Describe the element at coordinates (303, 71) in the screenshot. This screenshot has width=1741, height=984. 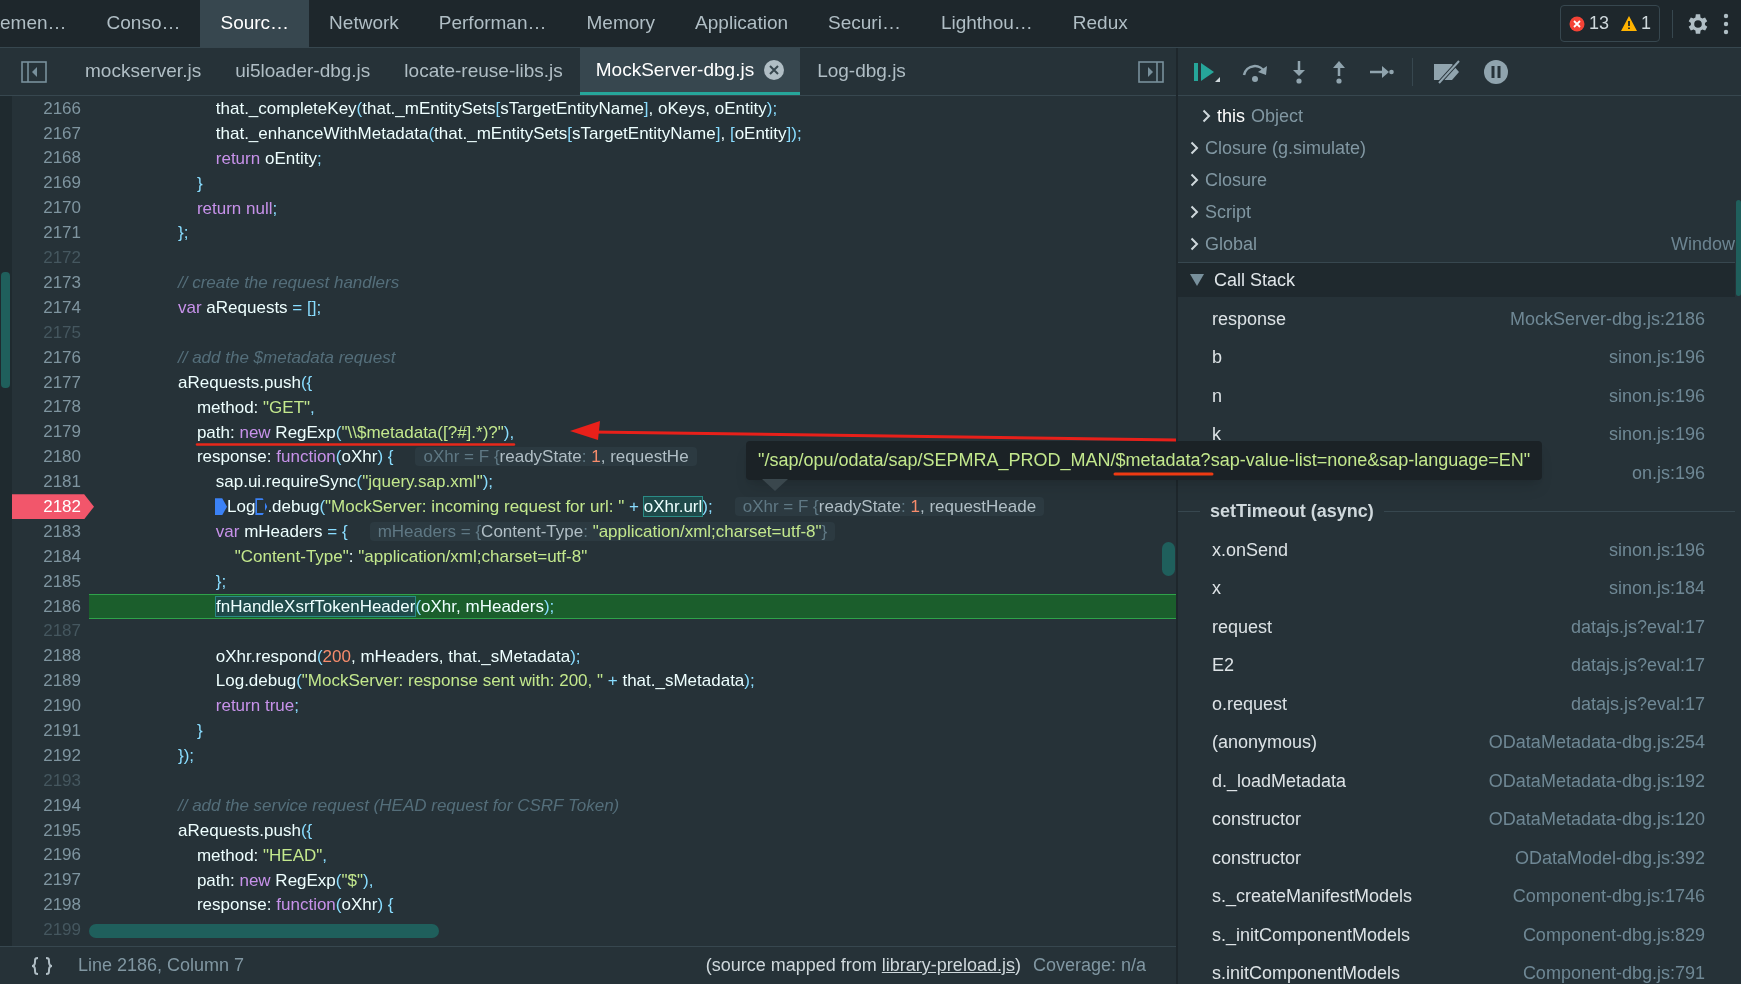
I see `file-tab: ui5loader-dbg.js` at that location.